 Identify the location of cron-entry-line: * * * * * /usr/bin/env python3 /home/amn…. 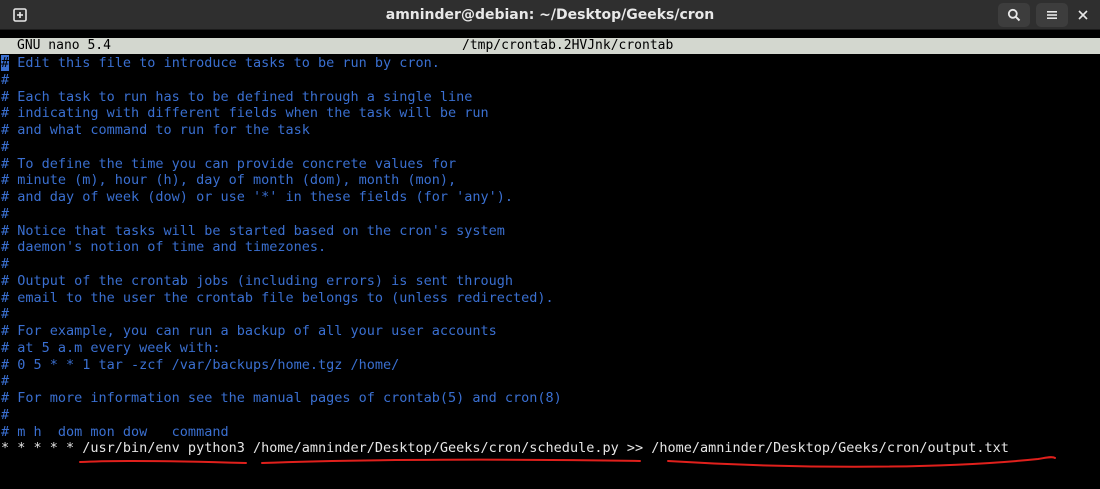
(505, 448).